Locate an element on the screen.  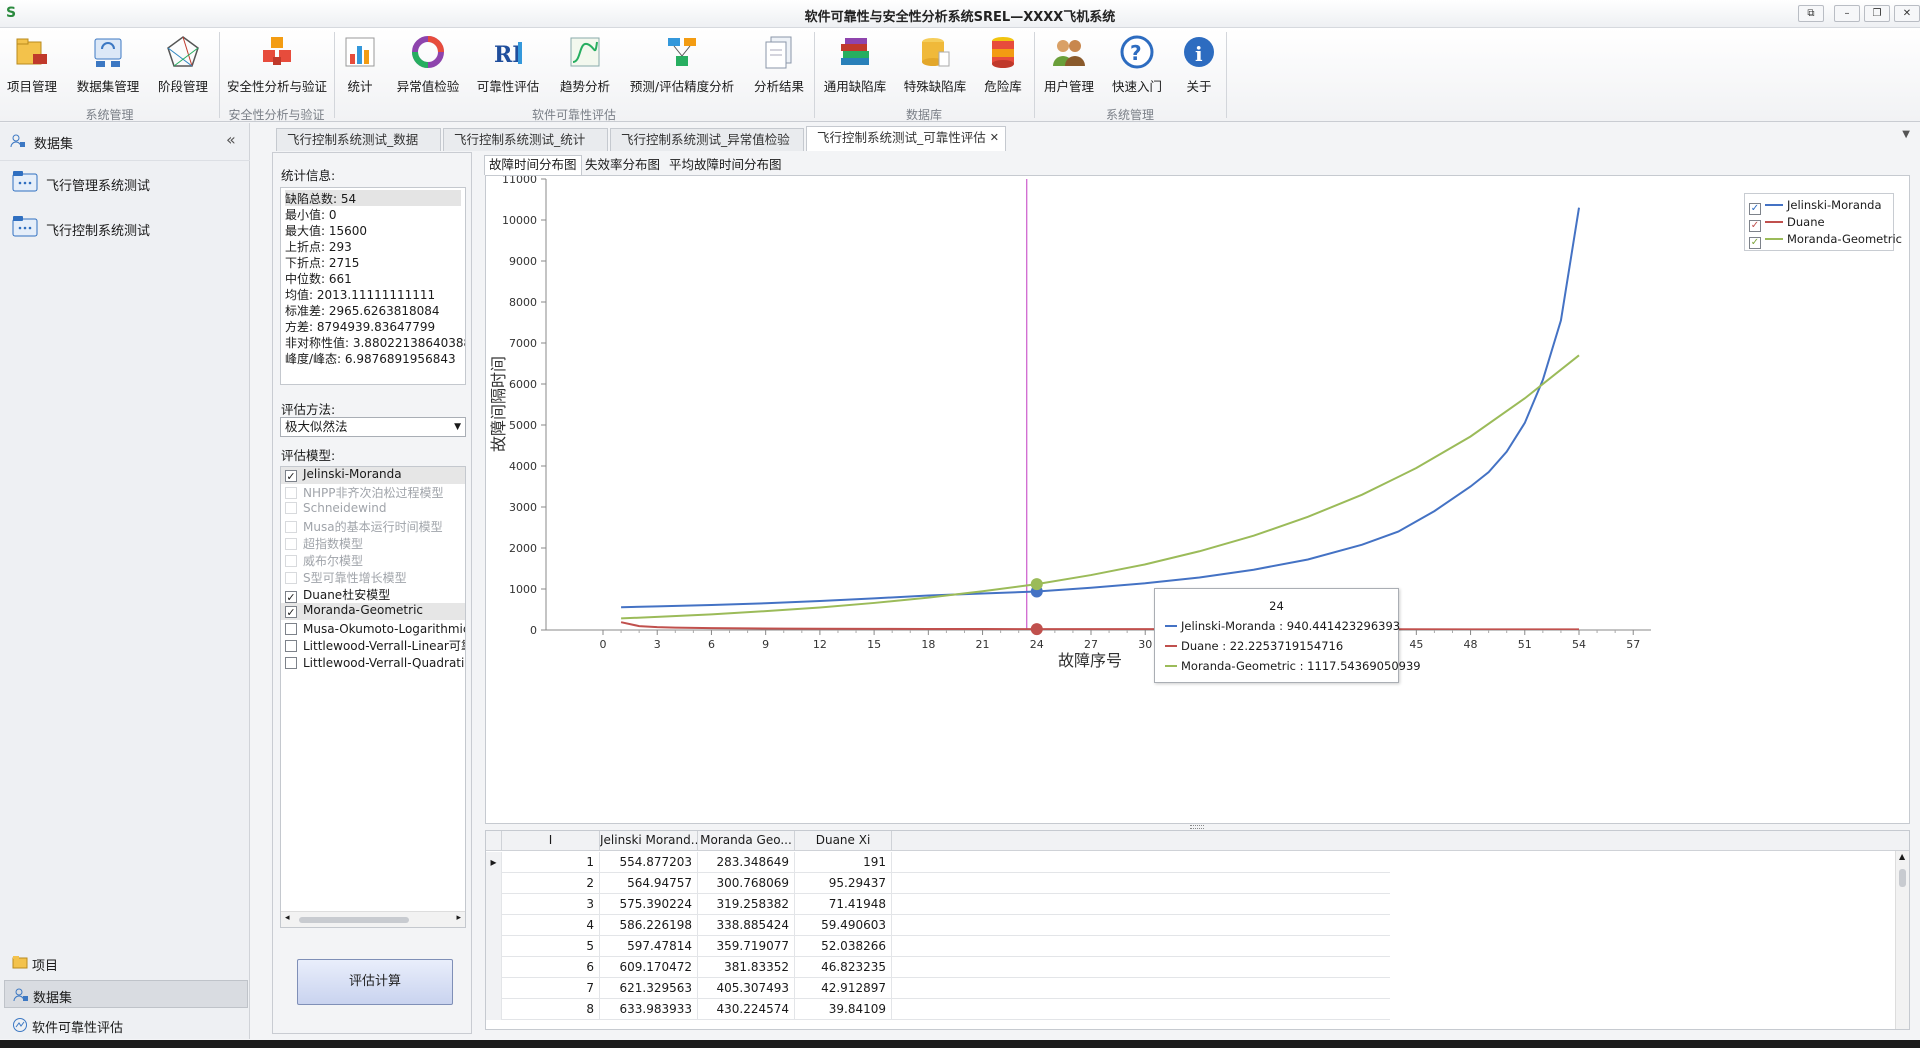
legend-item-duane: ✓ Duane is located at coordinates (1787, 223).